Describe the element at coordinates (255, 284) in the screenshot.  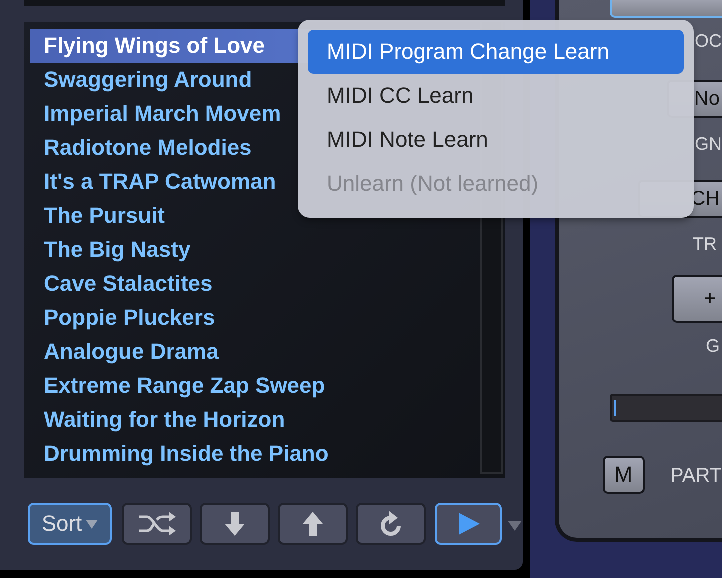
I see `song-item: Cave Stalactites` at that location.